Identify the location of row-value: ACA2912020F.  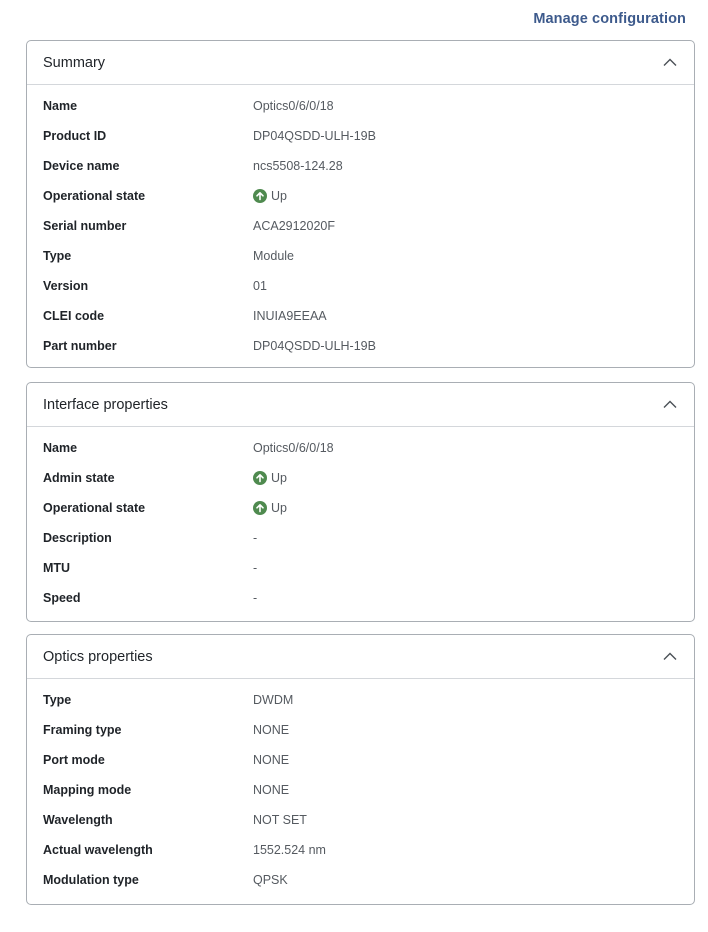
(294, 226).